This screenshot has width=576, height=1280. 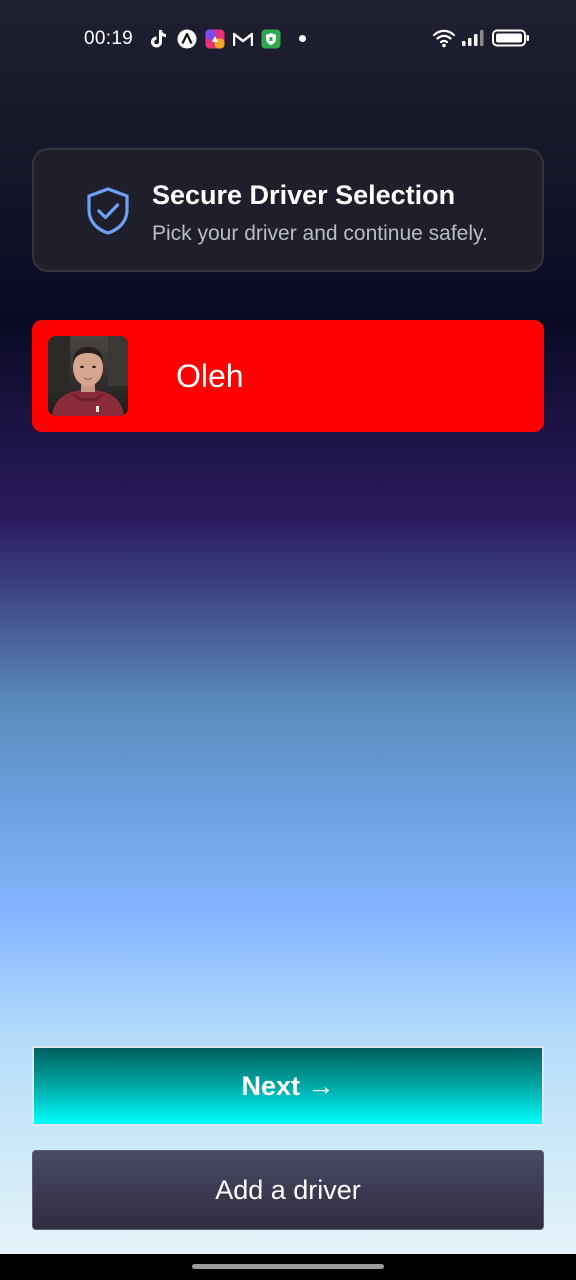 I want to click on home-indicator, so click(x=288, y=1266).